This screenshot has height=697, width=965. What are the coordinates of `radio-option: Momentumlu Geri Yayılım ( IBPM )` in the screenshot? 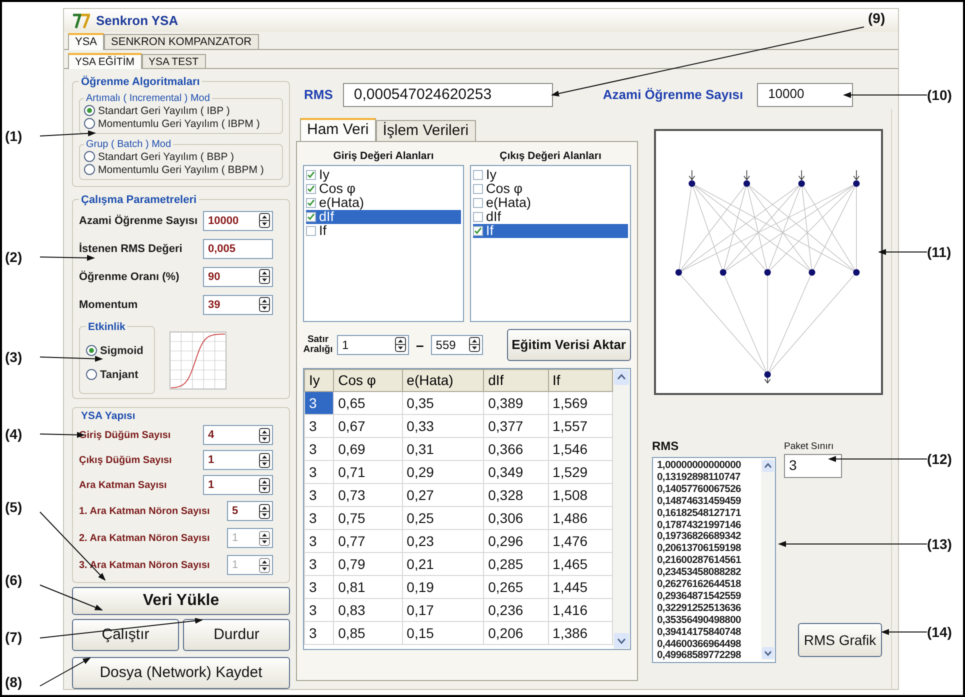 It's located at (181, 124).